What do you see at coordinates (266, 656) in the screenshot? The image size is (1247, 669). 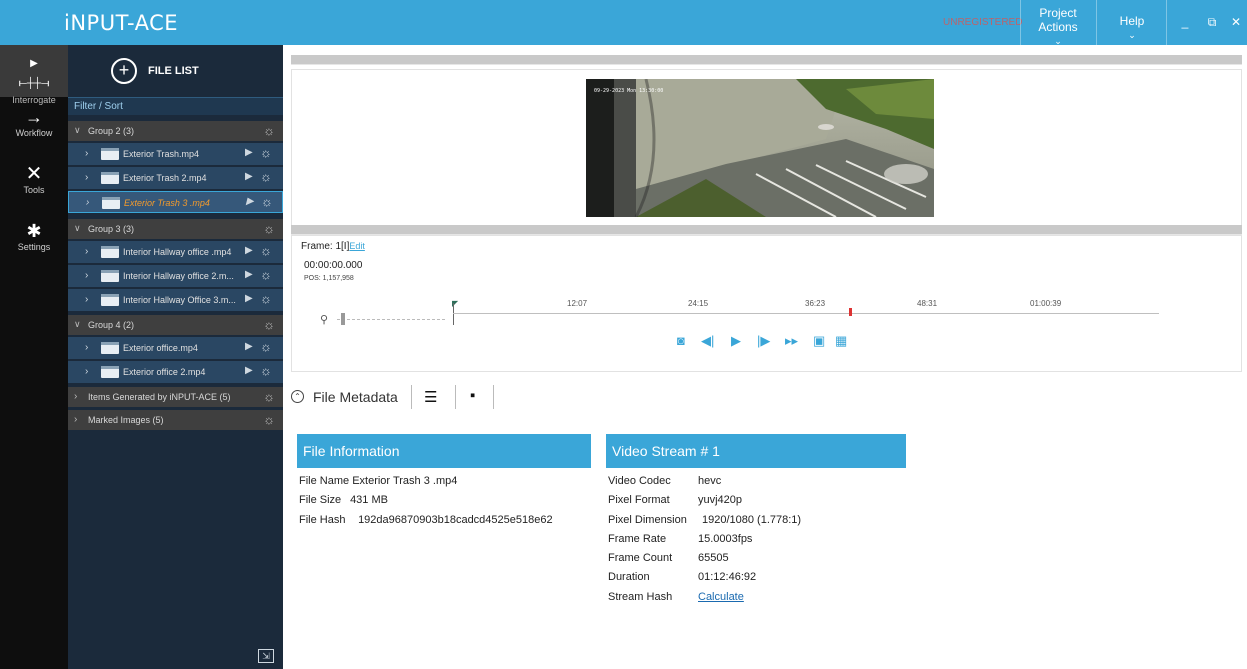 I see `export-icon: ⇲` at bounding box center [266, 656].